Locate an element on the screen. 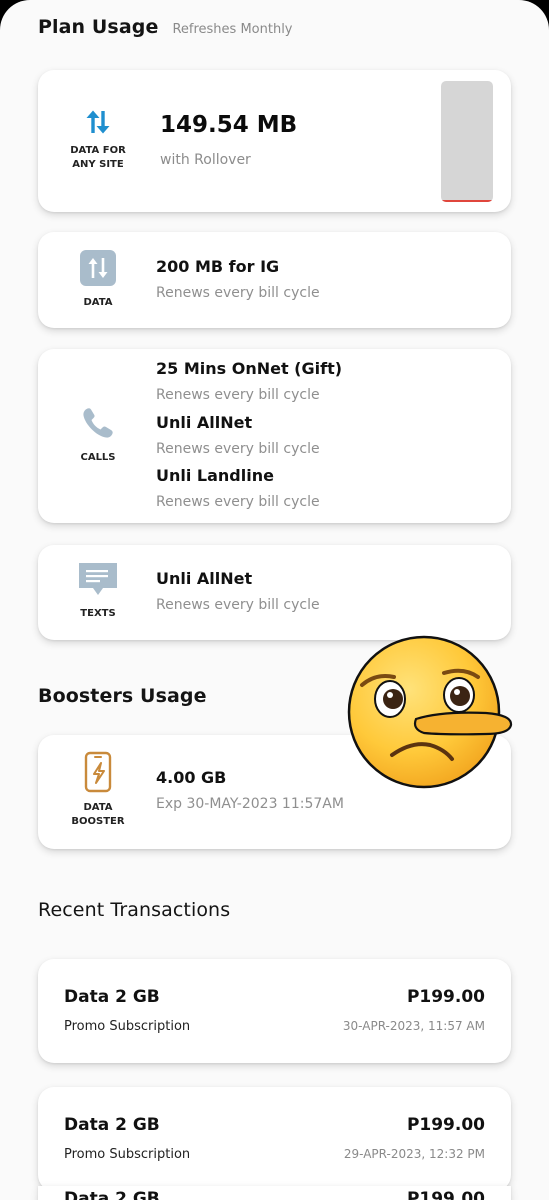 Image resolution: width=549 pixels, height=1200 pixels. booster-amount: 4.00 GB is located at coordinates (191, 777).